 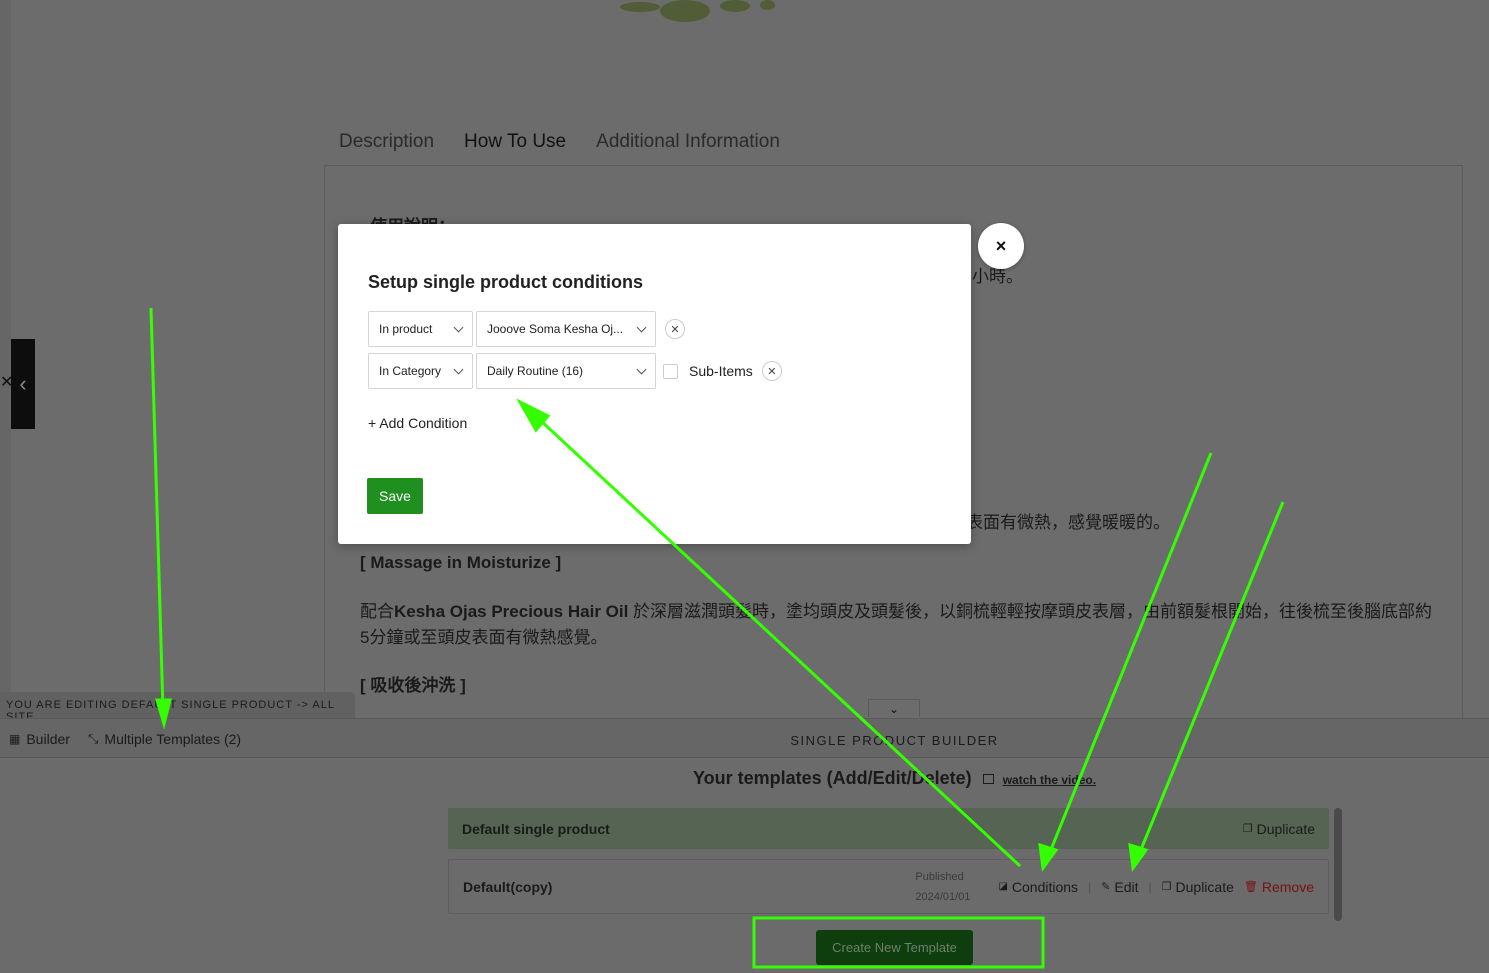 I want to click on condition-value-select: Daily Routine (16), so click(x=566, y=371).